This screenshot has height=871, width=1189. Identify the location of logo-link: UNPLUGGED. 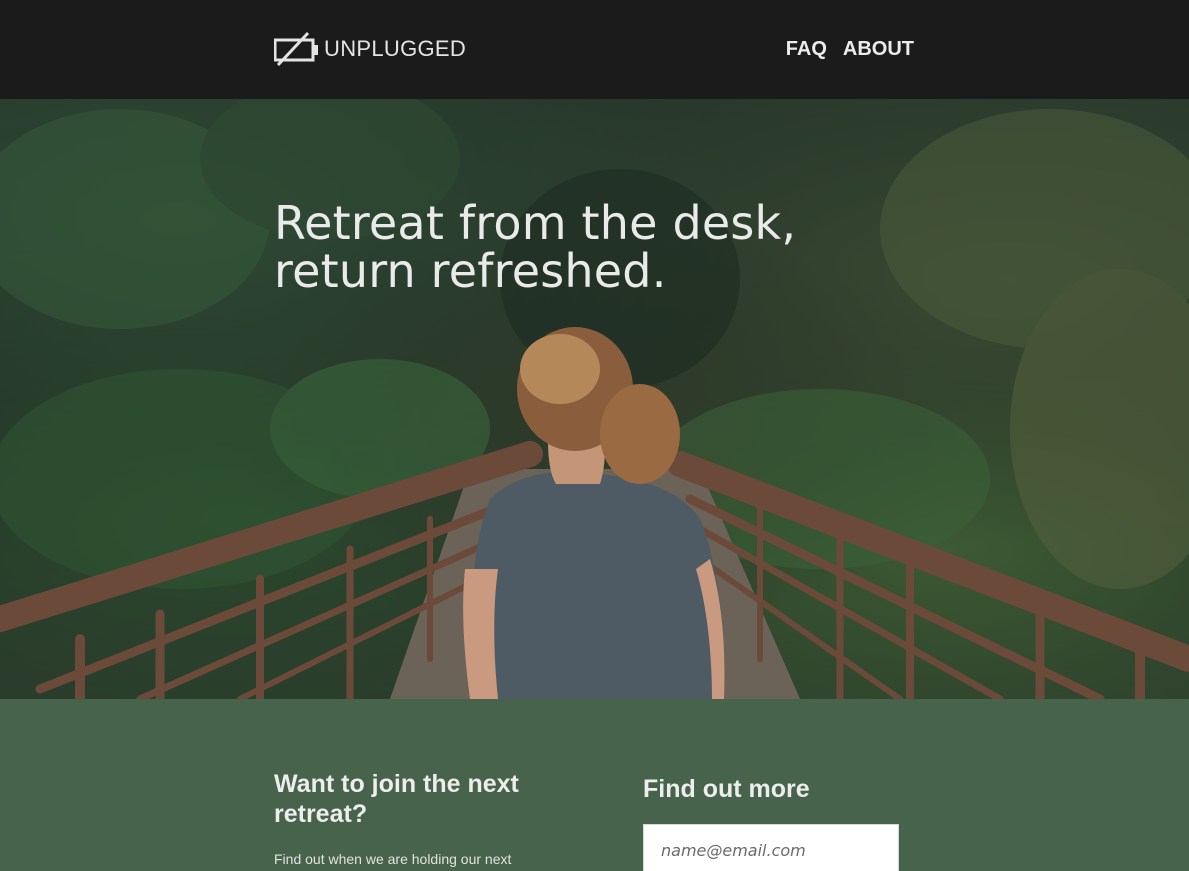
(370, 49).